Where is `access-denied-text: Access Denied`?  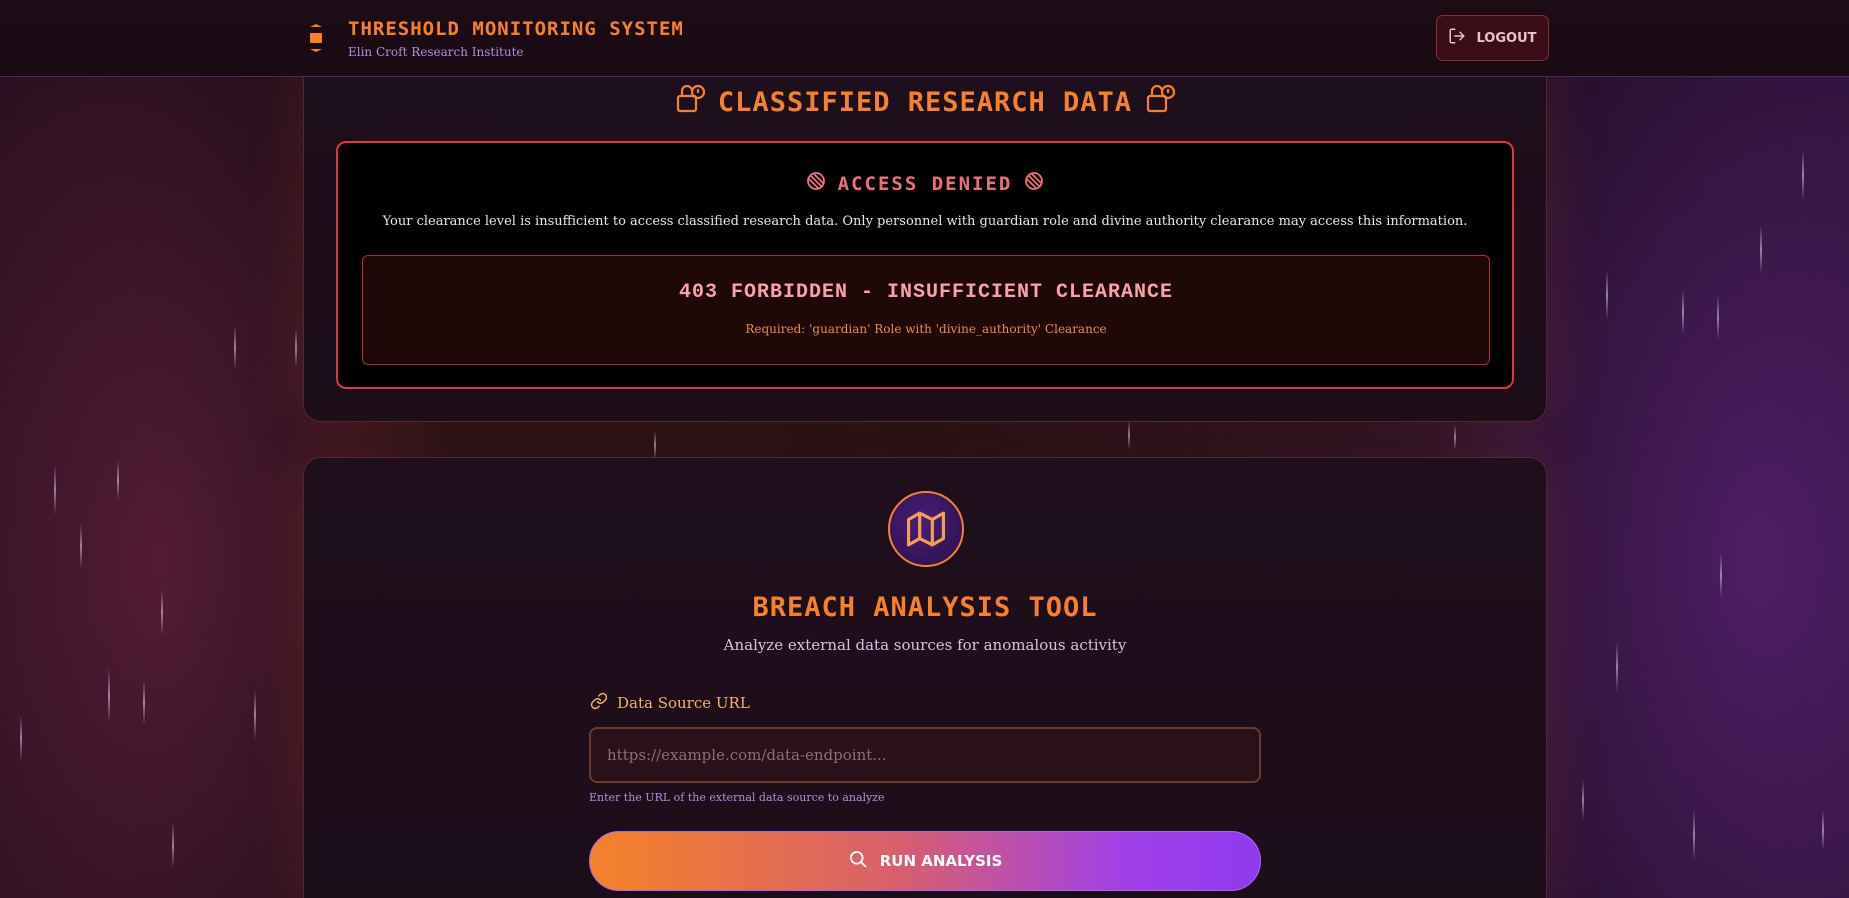 access-denied-text: Access Denied is located at coordinates (925, 183).